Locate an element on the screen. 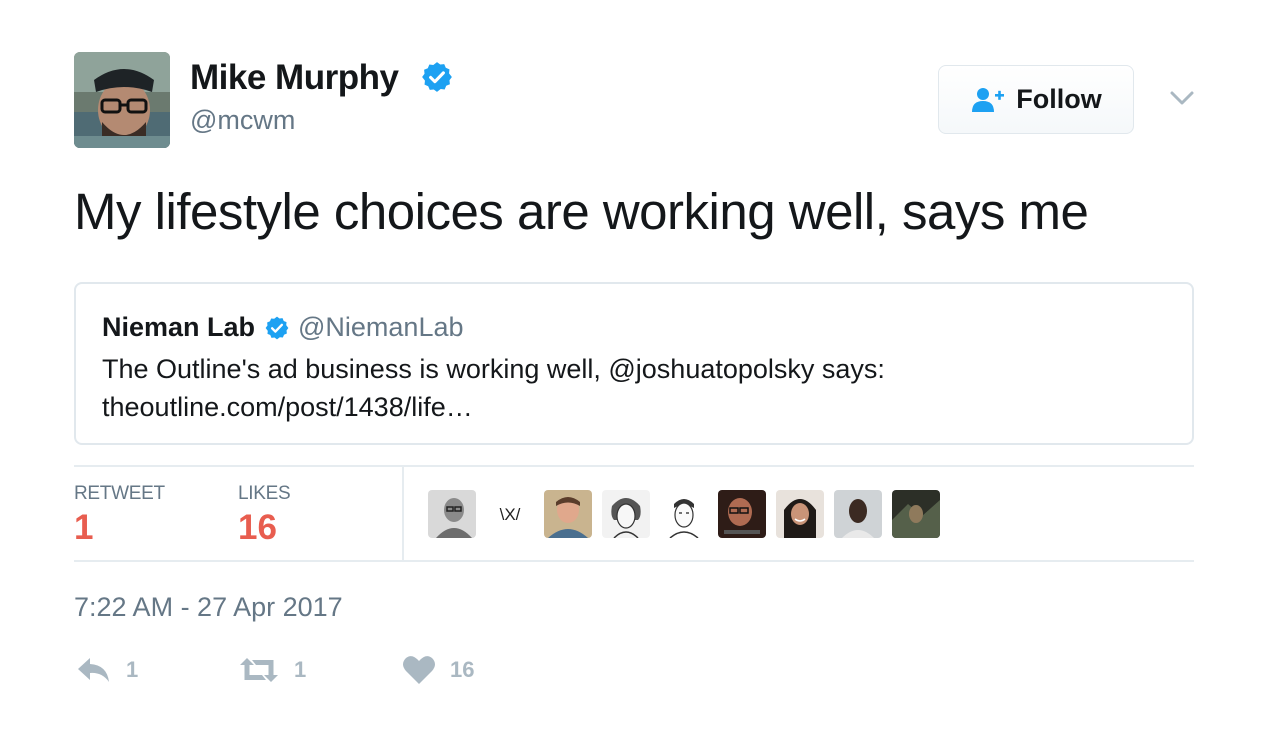 This screenshot has width=1268, height=734. retweets-count: 1 is located at coordinates (83, 528).